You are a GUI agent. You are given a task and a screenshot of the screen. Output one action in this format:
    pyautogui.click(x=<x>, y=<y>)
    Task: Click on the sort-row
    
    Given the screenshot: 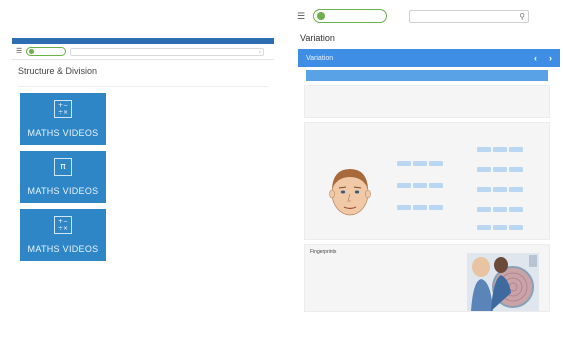 What is the action you would take?
    pyautogui.click(x=143, y=85)
    